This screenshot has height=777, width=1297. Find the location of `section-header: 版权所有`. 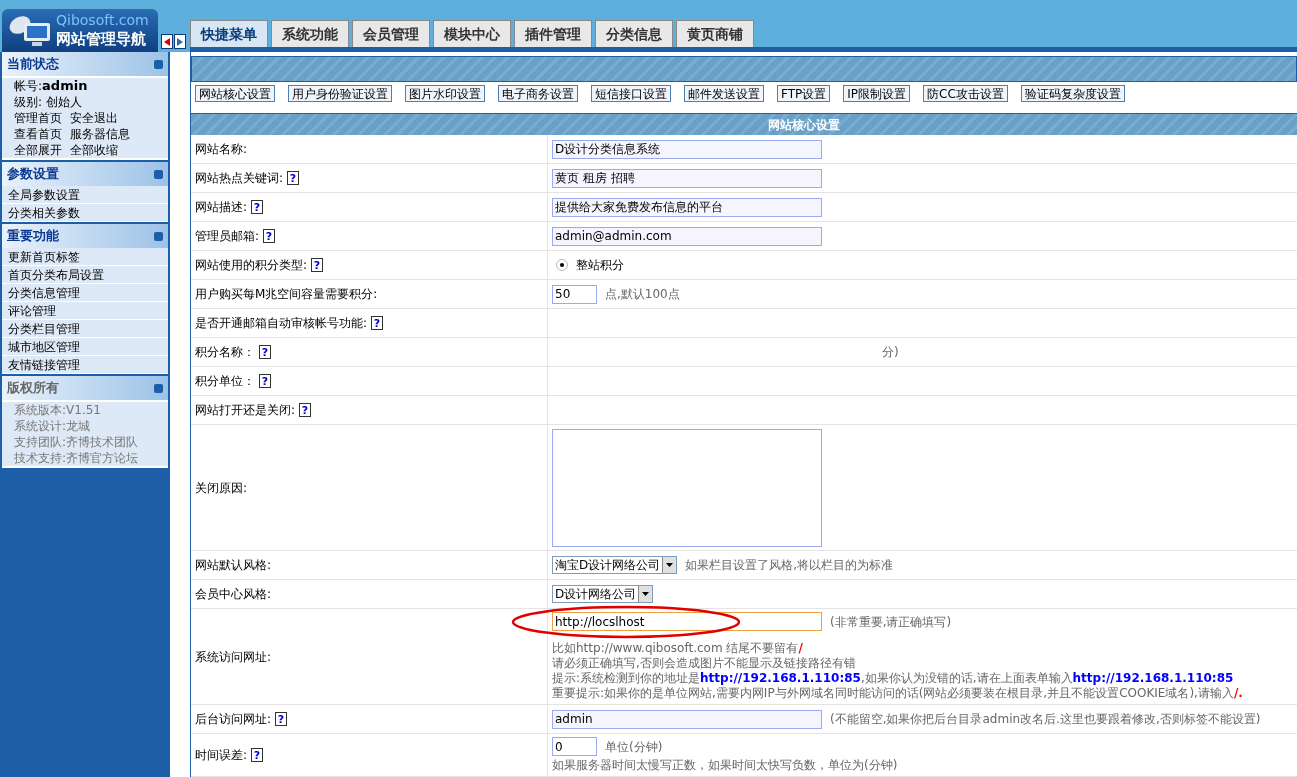

section-header: 版权所有 is located at coordinates (85, 388).